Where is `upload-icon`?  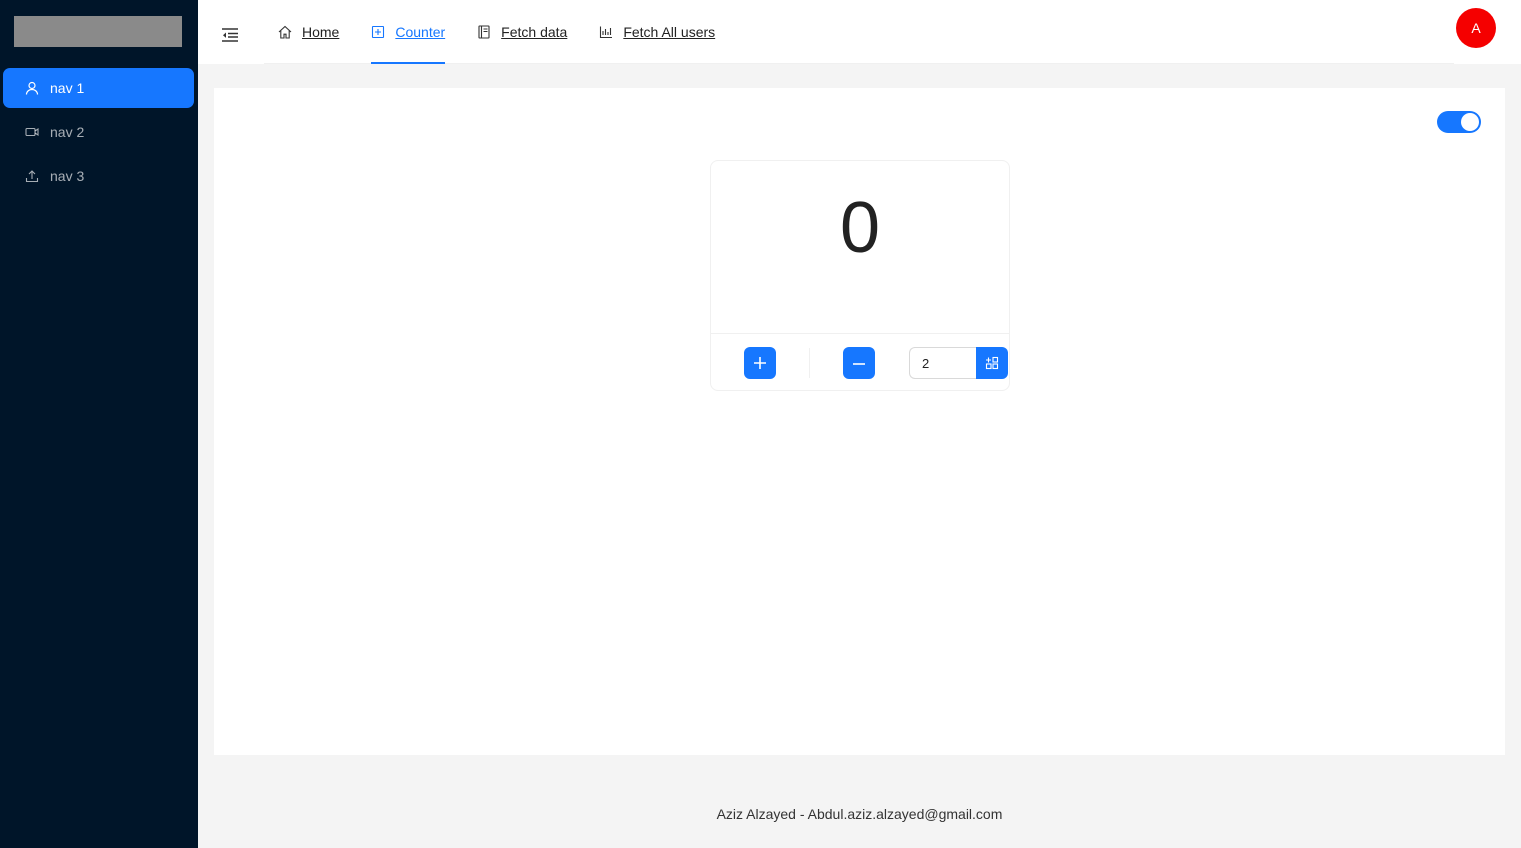 upload-icon is located at coordinates (32, 176).